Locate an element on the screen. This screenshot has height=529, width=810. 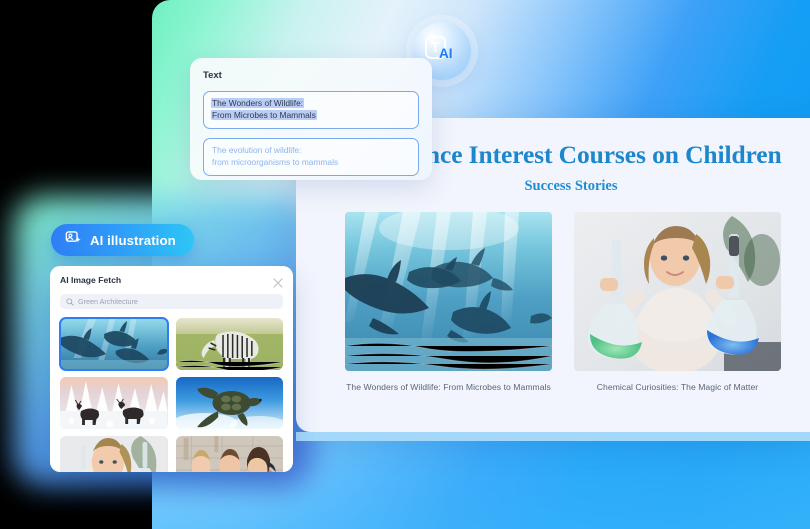
ai-image-fetch-grid is located at coordinates (171, 394).